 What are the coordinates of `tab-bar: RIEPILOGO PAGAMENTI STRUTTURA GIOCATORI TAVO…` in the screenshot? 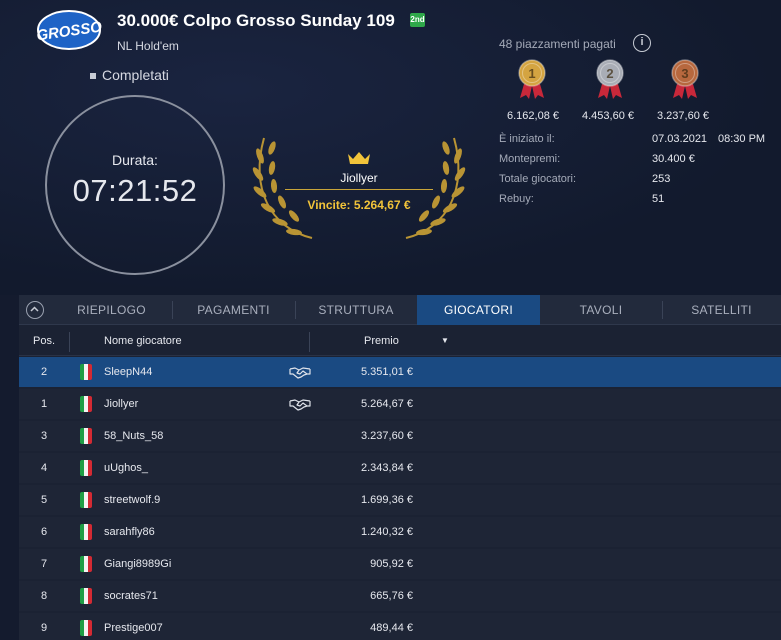 It's located at (400, 310).